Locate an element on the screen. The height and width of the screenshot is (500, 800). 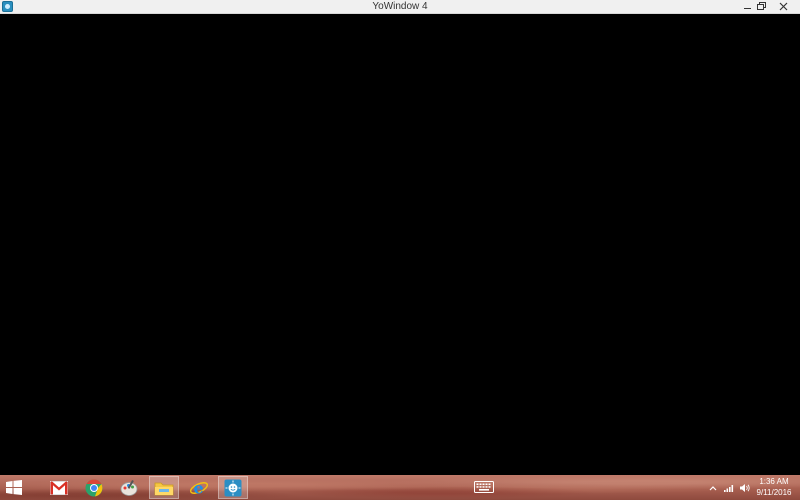
paint-icon is located at coordinates (129, 487).